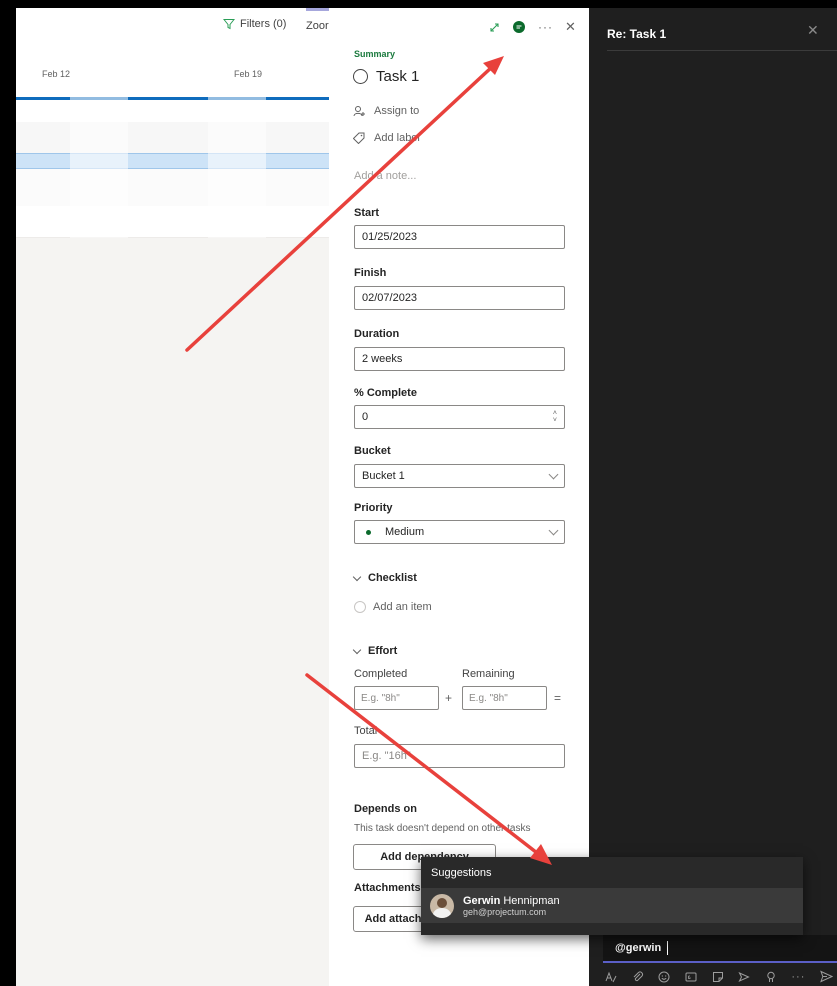 The height and width of the screenshot is (986, 837). I want to click on duration-label: Duration, so click(377, 334).